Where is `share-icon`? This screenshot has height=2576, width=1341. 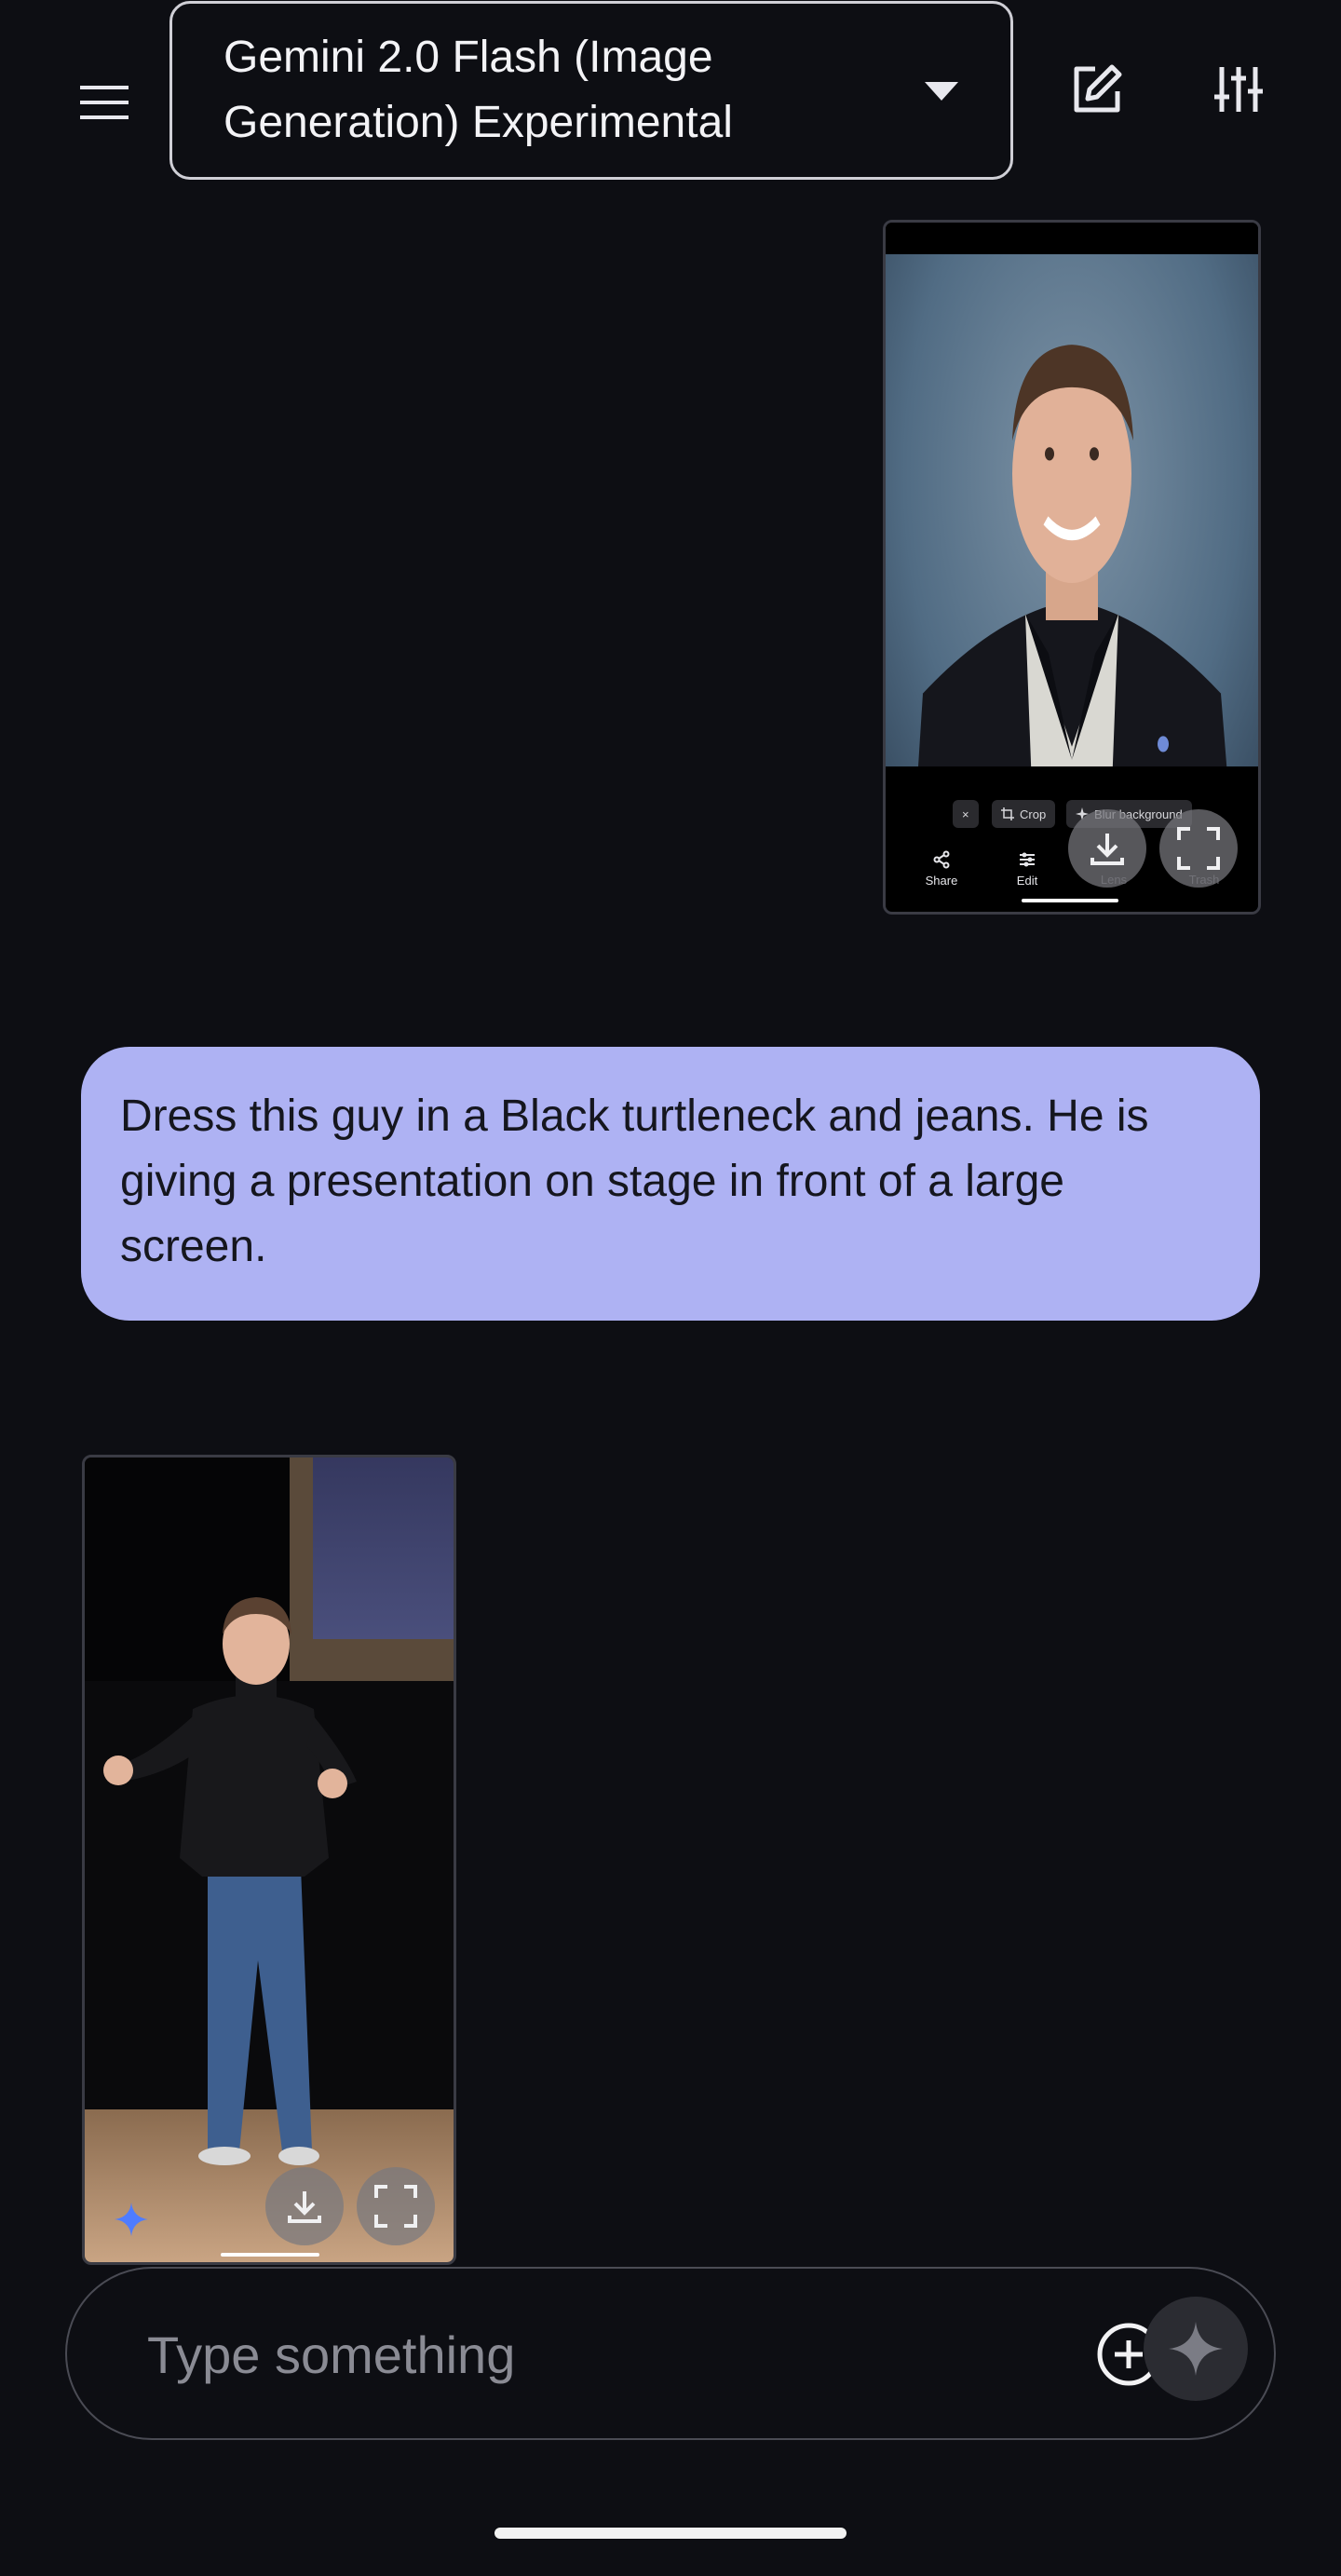 share-icon is located at coordinates (941, 859).